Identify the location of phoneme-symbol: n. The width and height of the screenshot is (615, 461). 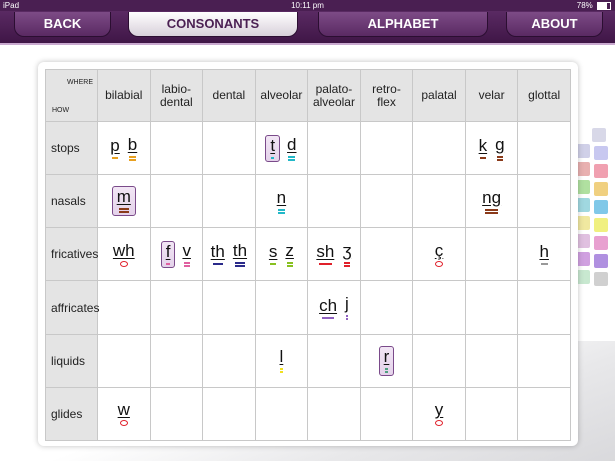
(281, 197).